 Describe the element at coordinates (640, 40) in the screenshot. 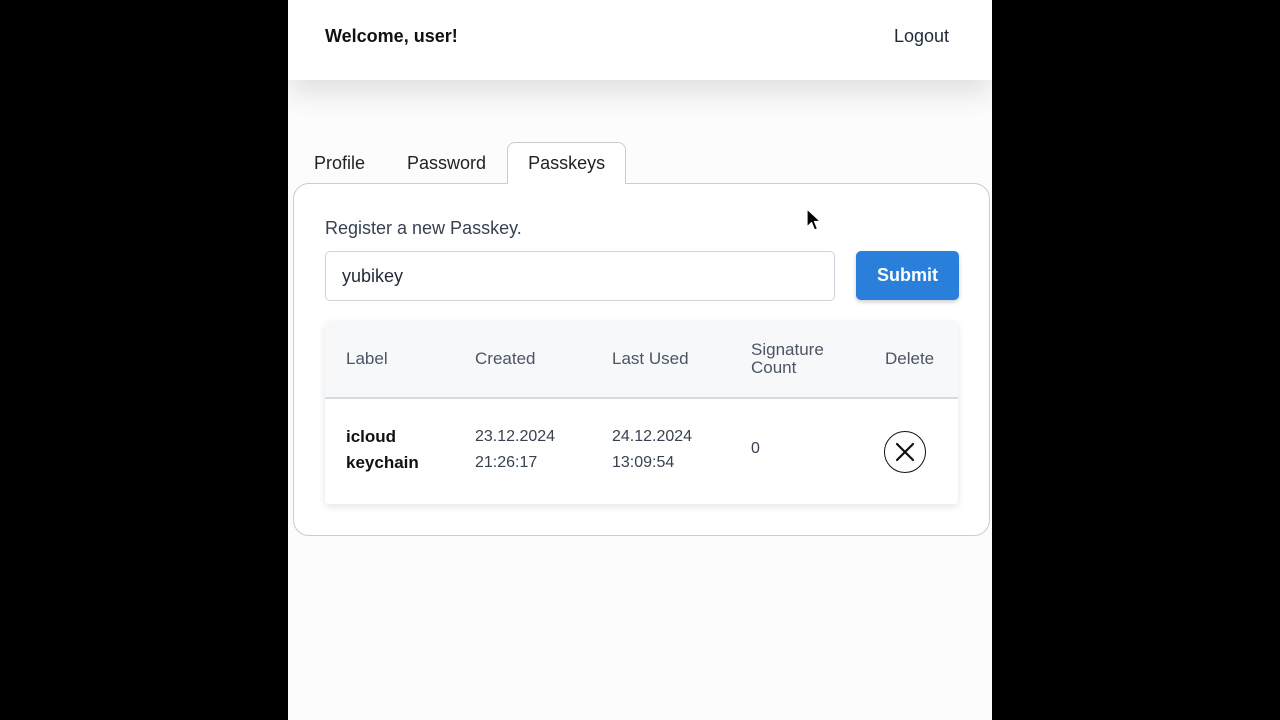

I see `top-header: Welcome, user! Logout` at that location.